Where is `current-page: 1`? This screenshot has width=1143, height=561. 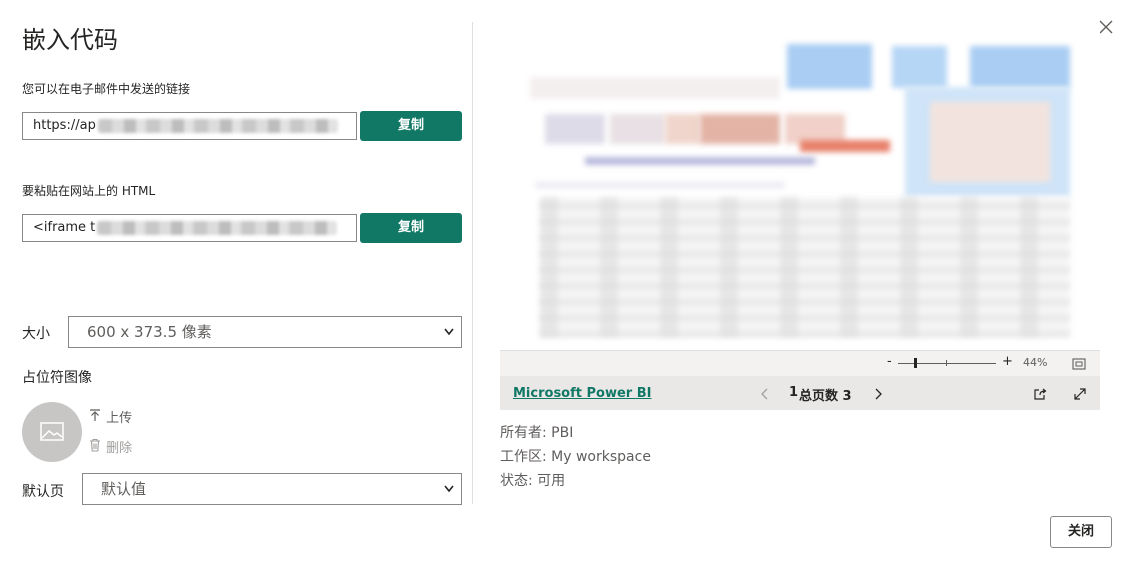
current-page: 1 is located at coordinates (794, 392).